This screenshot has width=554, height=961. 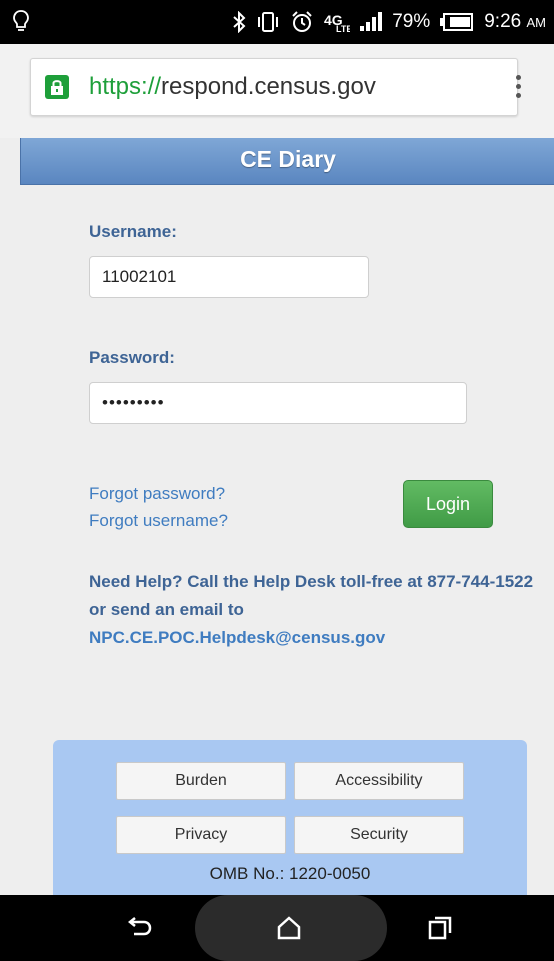 What do you see at coordinates (237, 637) in the screenshot?
I see `help-email-link: NPC.CE.POC.Helpdesk@census.gov` at bounding box center [237, 637].